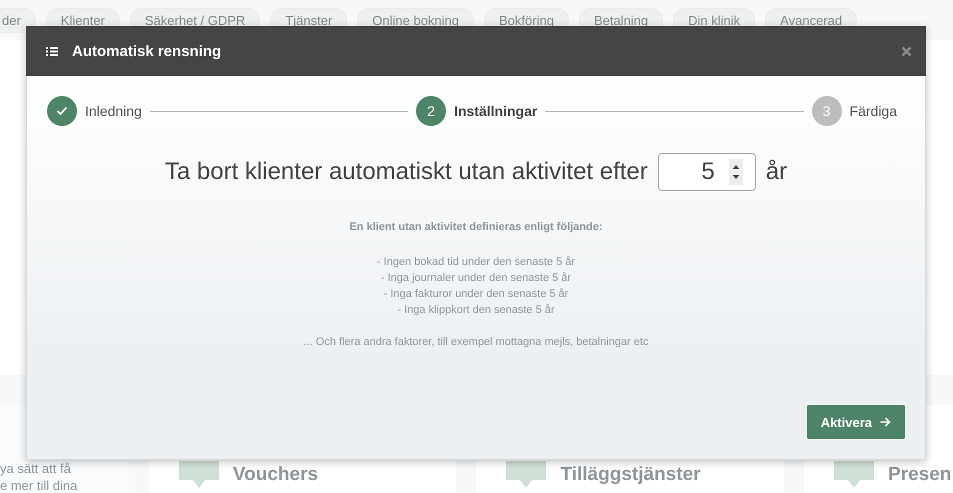 The height and width of the screenshot is (493, 953). What do you see at coordinates (36, 468) in the screenshot?
I see `description-text: ya sätt att få` at bounding box center [36, 468].